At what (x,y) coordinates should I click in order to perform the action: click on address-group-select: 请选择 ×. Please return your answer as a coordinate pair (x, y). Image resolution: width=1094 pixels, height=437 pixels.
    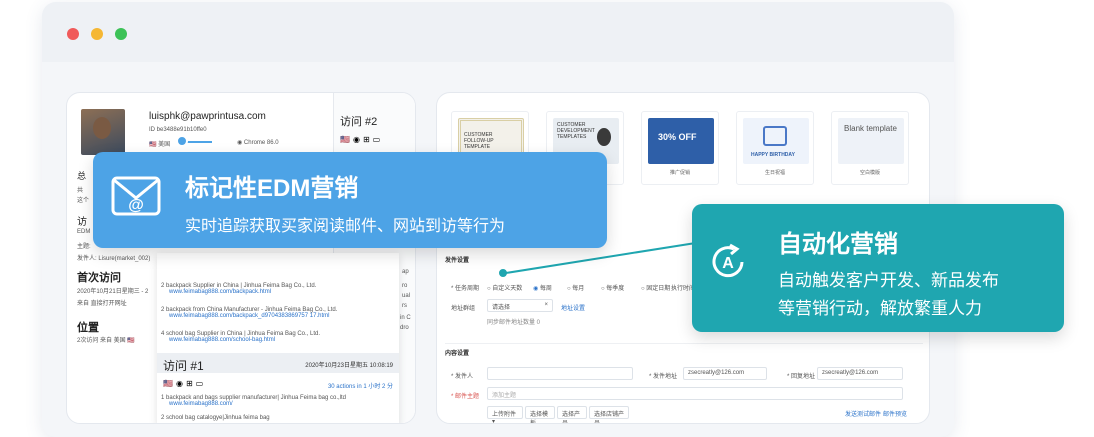
    Looking at the image, I should click on (520, 305).